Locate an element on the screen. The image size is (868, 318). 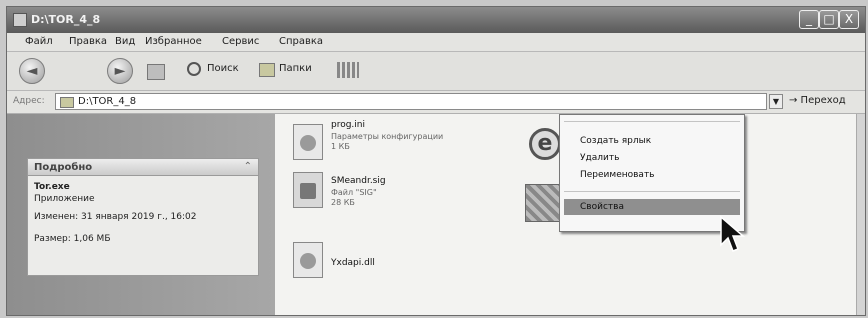
menu-file: Файл is located at coordinates (39, 41).